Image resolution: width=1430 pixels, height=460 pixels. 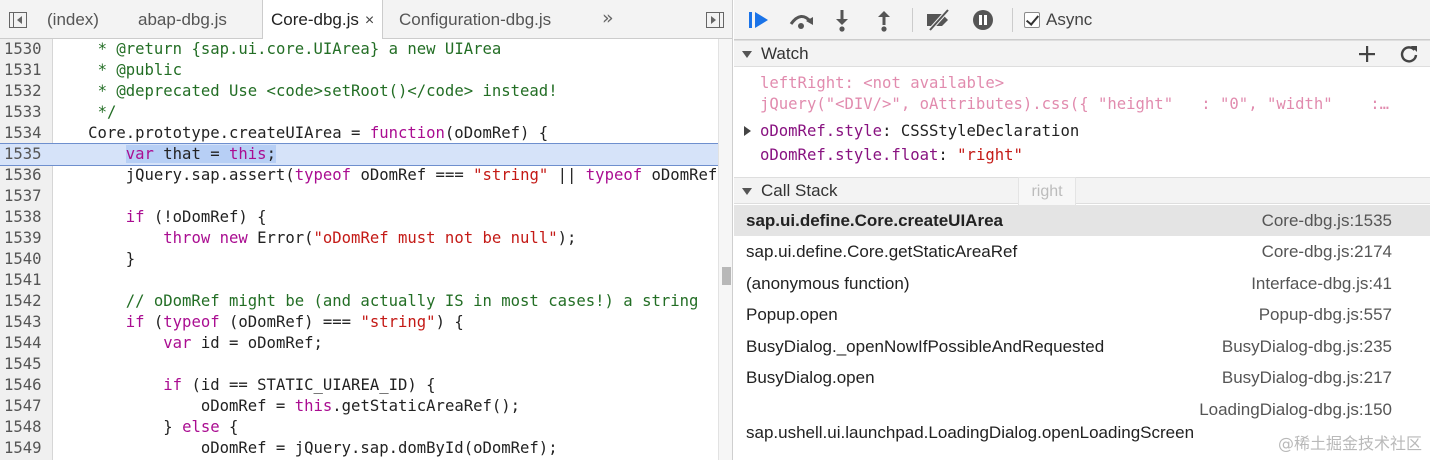 What do you see at coordinates (359, 364) in the screenshot?
I see `code-line: 1545` at bounding box center [359, 364].